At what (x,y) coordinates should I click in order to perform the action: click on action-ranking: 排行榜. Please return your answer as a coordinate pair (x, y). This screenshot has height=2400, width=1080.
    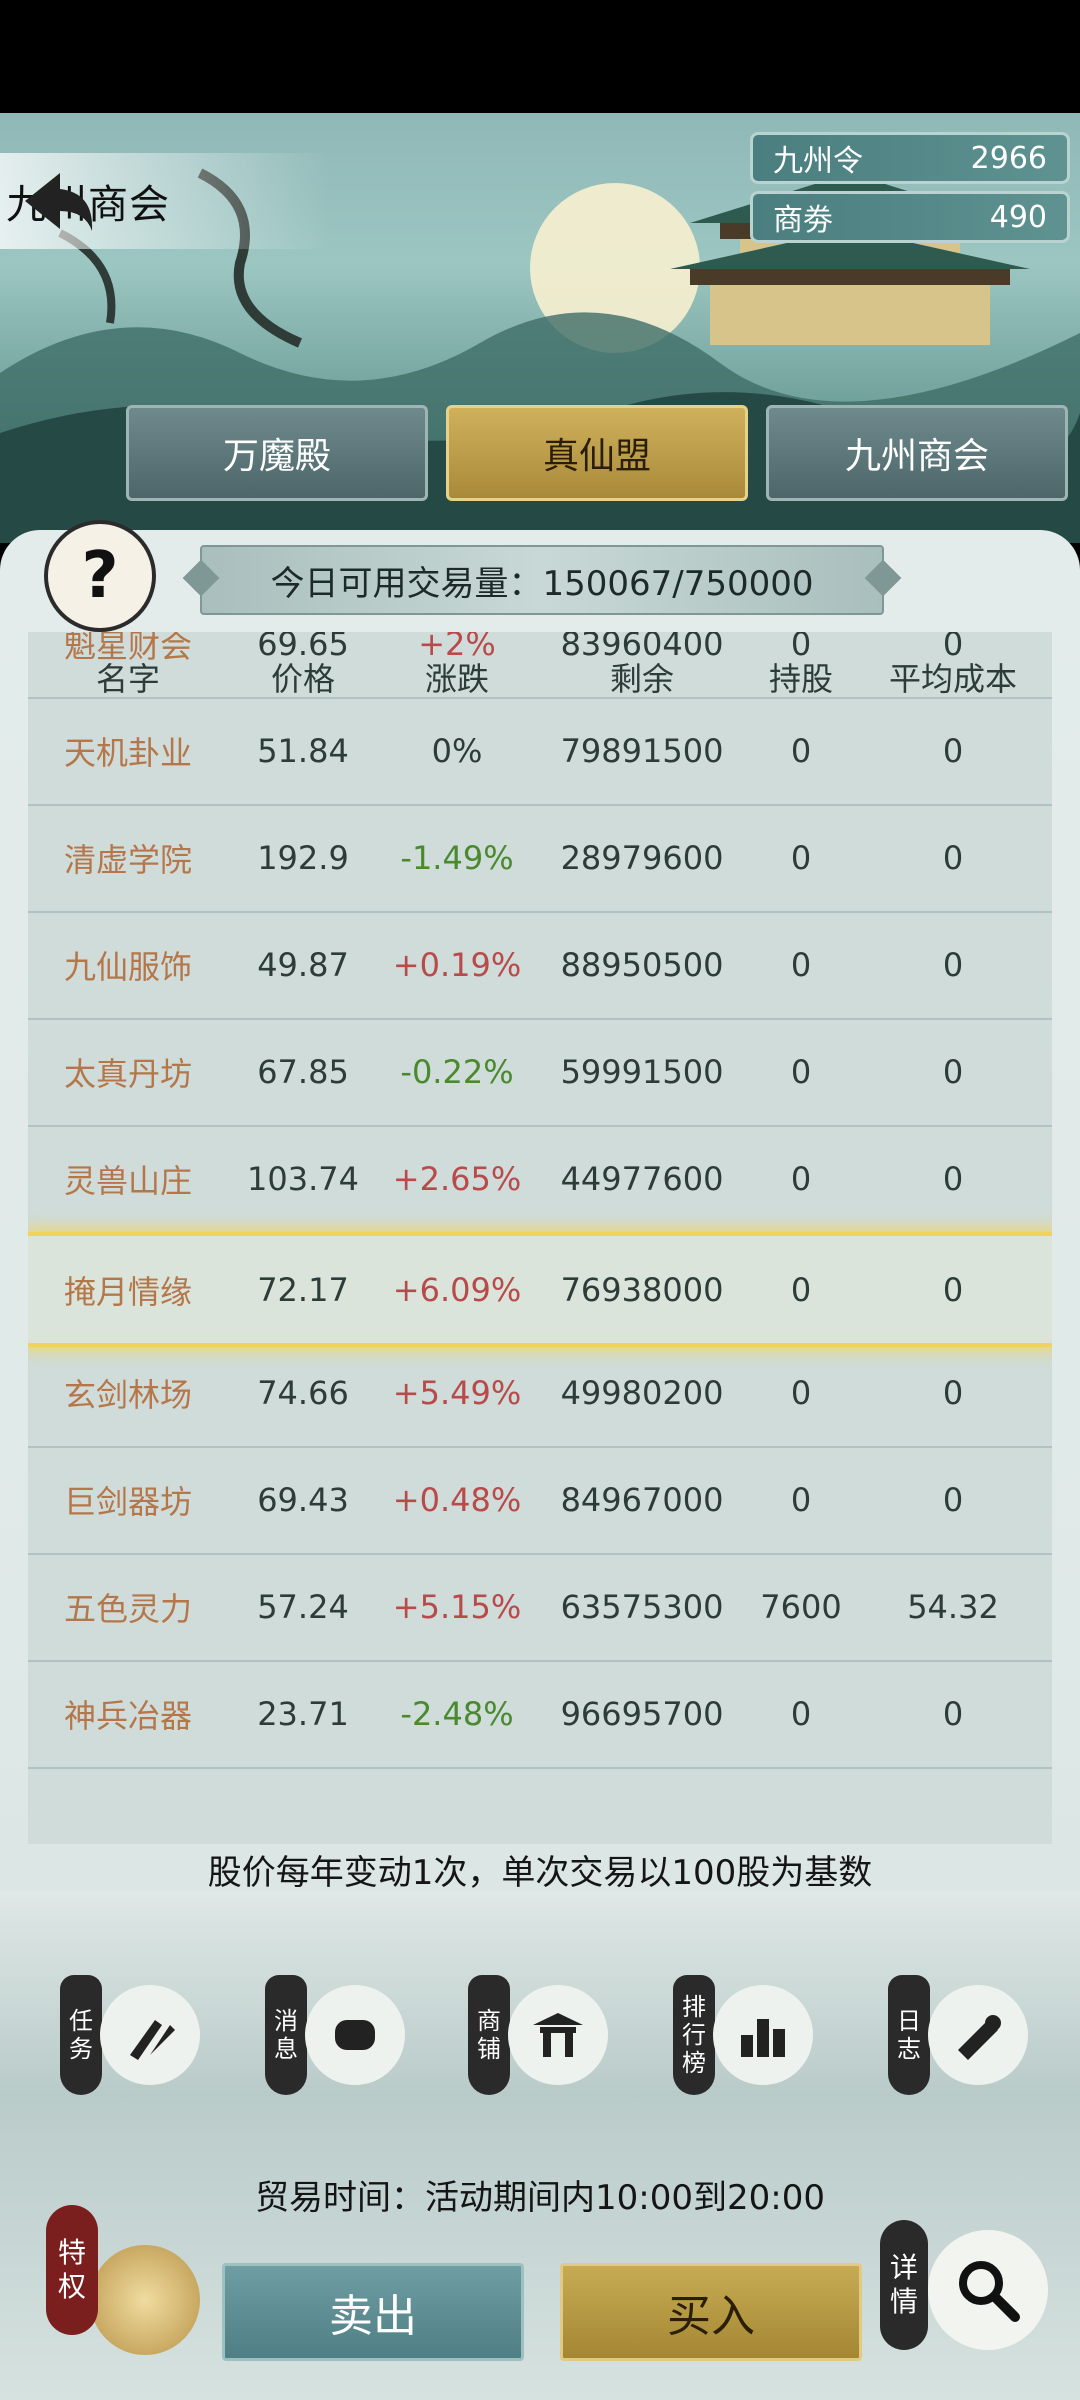
    Looking at the image, I should click on (743, 2040).